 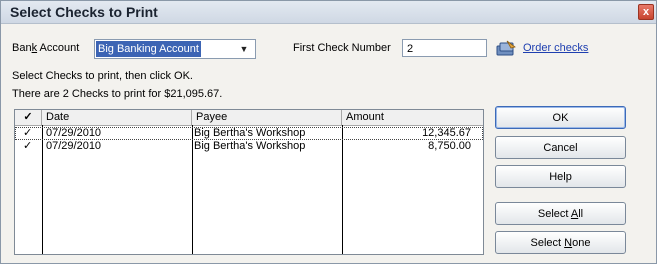 What do you see at coordinates (554, 214) in the screenshot?
I see `select-all-pre: Select` at bounding box center [554, 214].